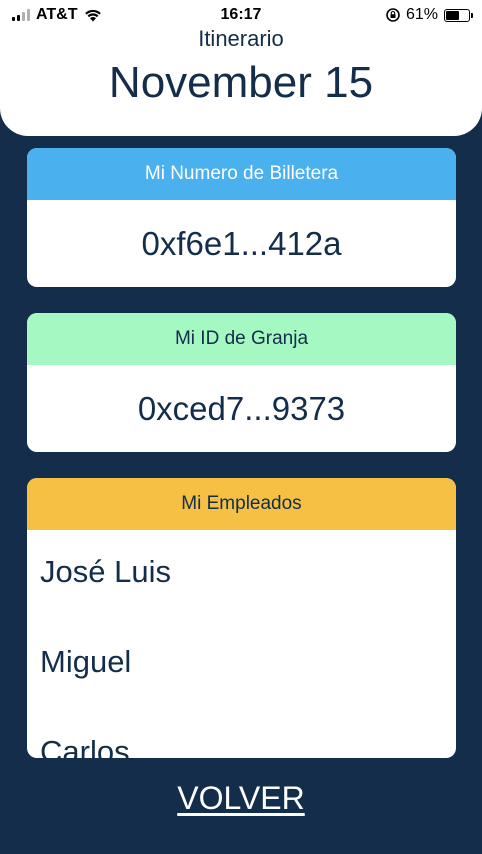 Image resolution: width=482 pixels, height=854 pixels. I want to click on farm-card-label: Mi ID de Granja, so click(241, 339).